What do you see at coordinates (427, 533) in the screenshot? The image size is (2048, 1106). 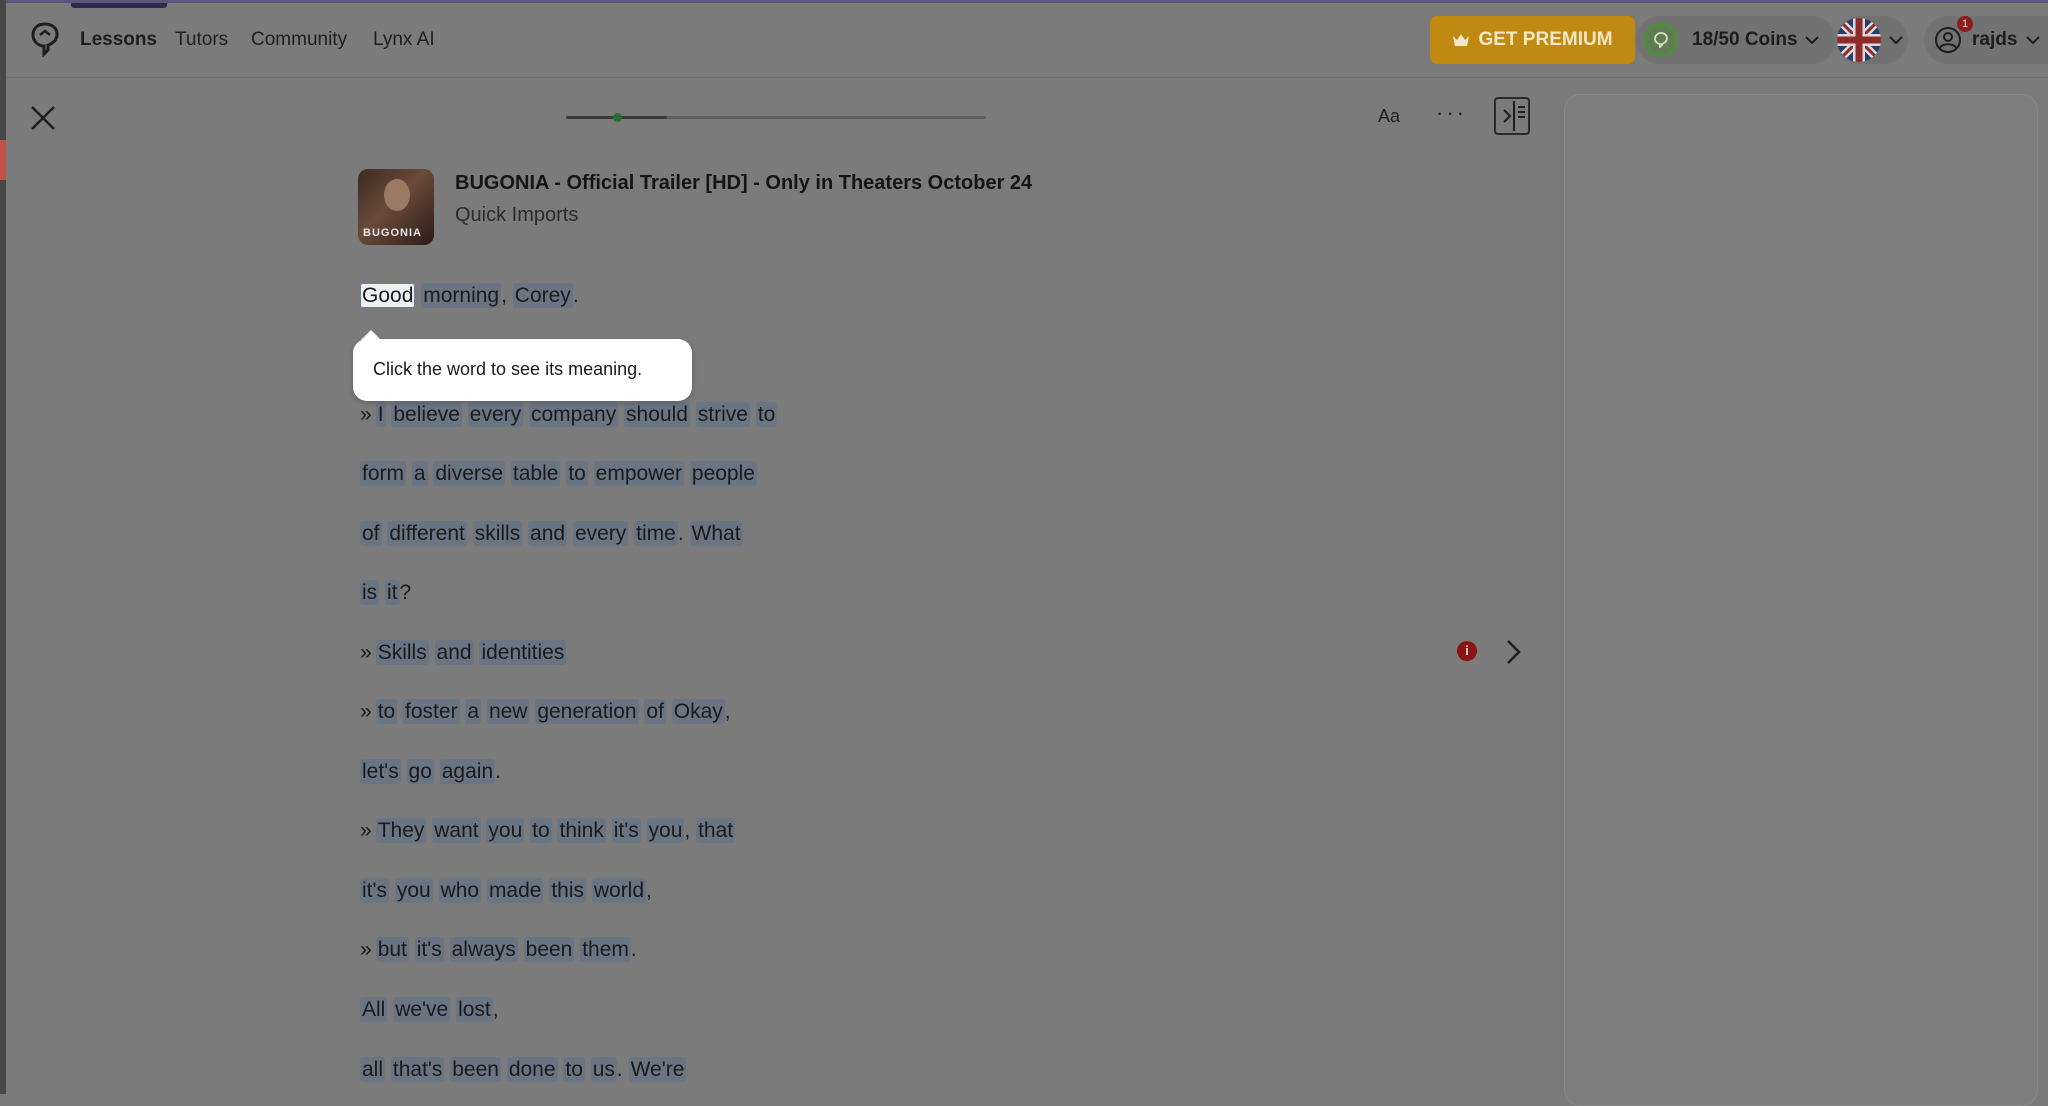 I see `transcript-word: different` at bounding box center [427, 533].